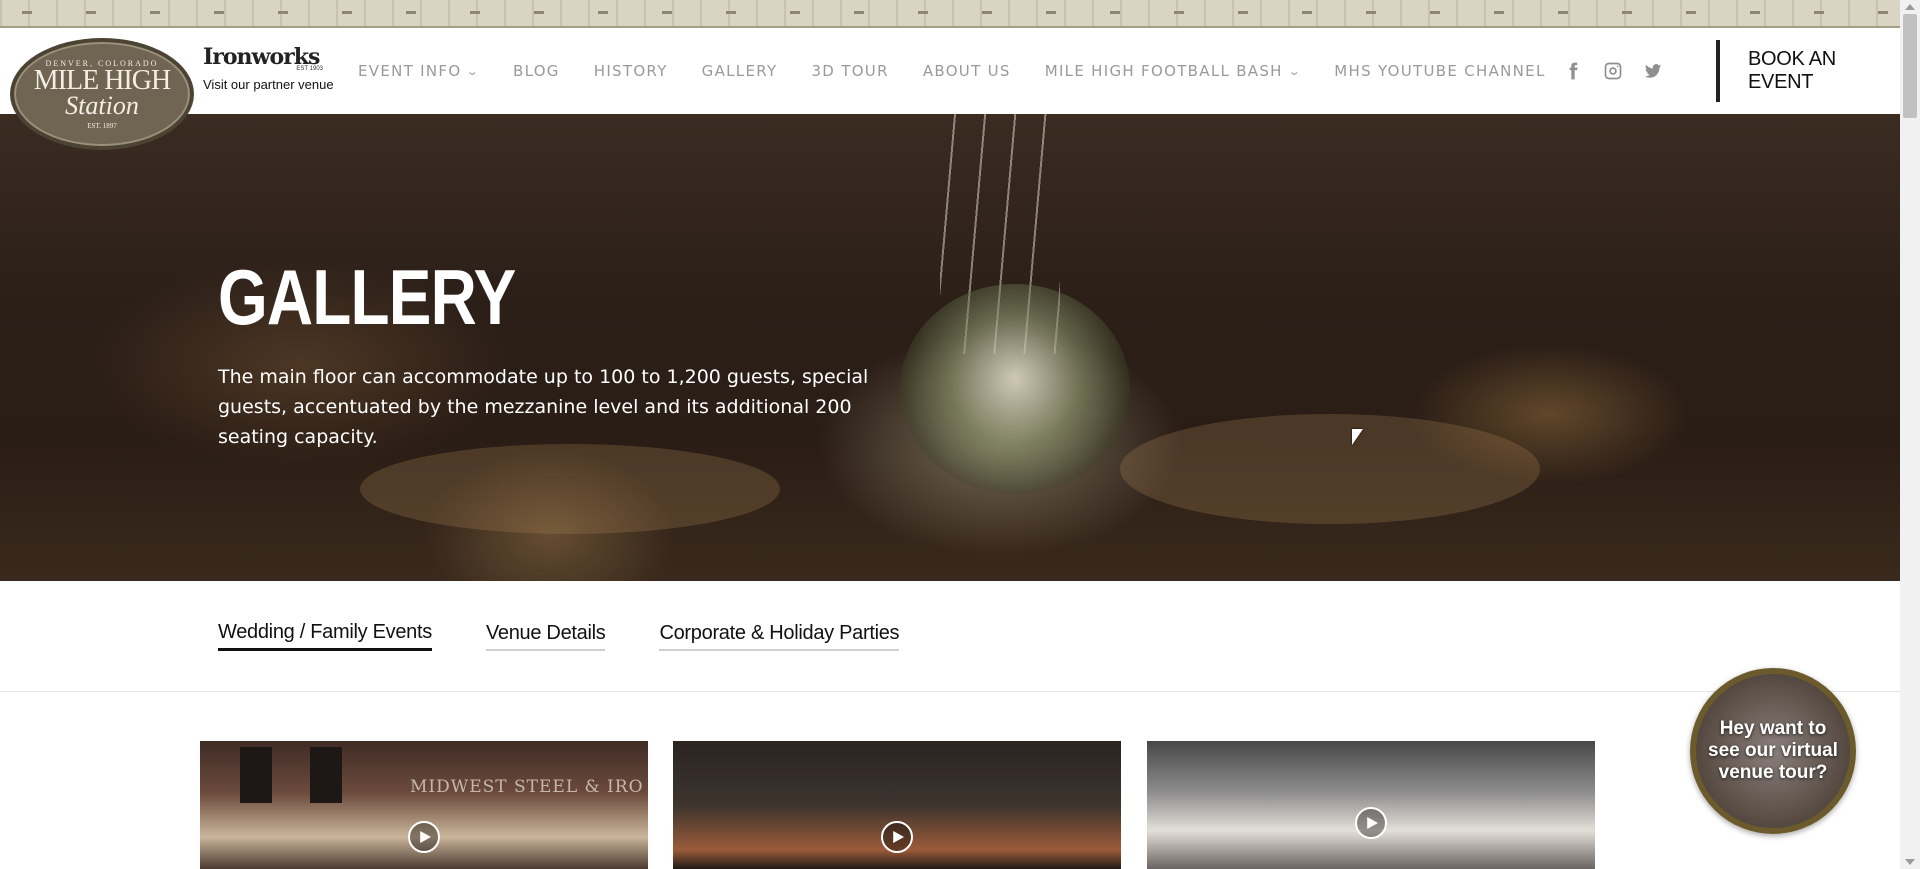  What do you see at coordinates (779, 636) in the screenshot?
I see `tab-corporate-holiday-parties: Corporate & Holiday Parties` at bounding box center [779, 636].